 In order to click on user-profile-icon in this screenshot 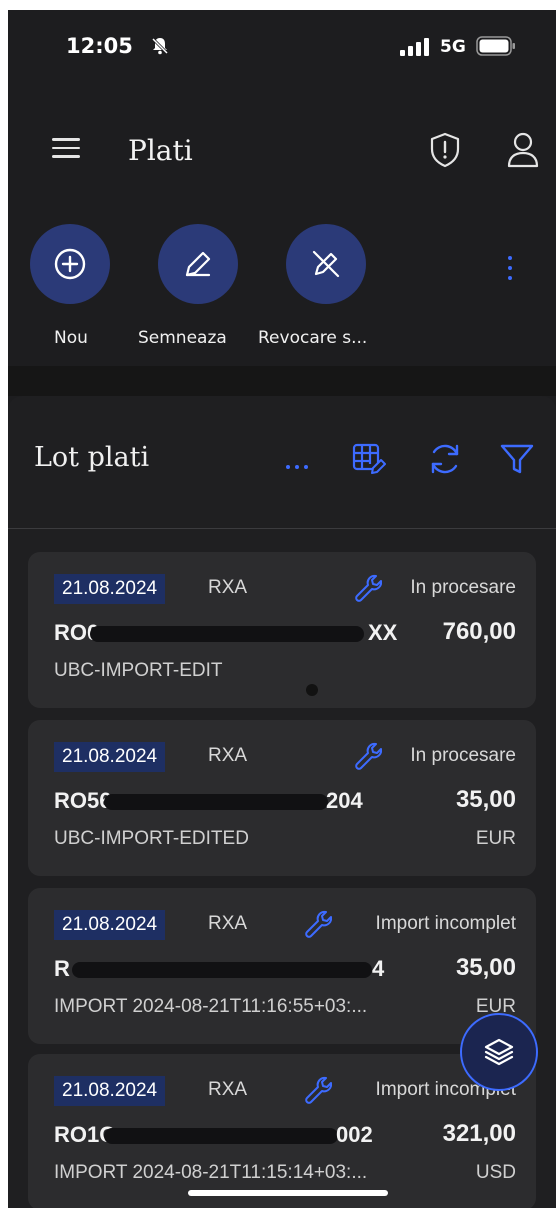, I will do `click(523, 150)`.